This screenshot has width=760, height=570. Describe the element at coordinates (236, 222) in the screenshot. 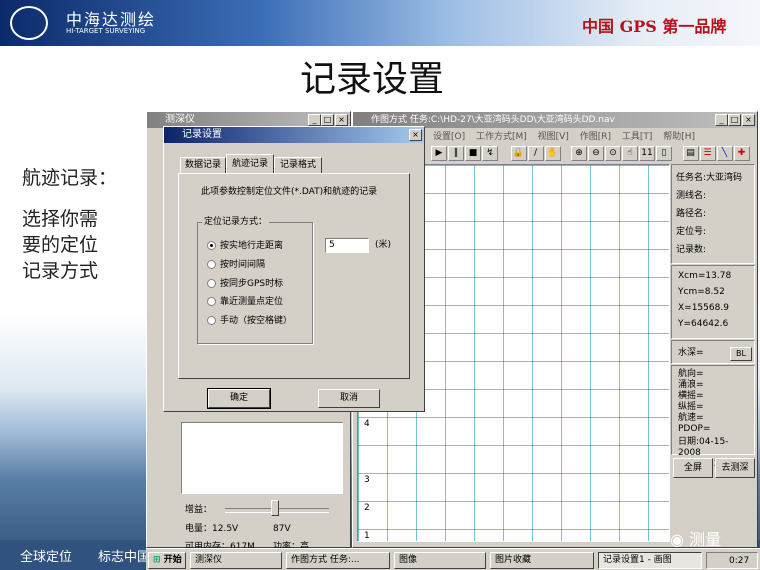

I see `group-label: 定位记录方式：` at that location.